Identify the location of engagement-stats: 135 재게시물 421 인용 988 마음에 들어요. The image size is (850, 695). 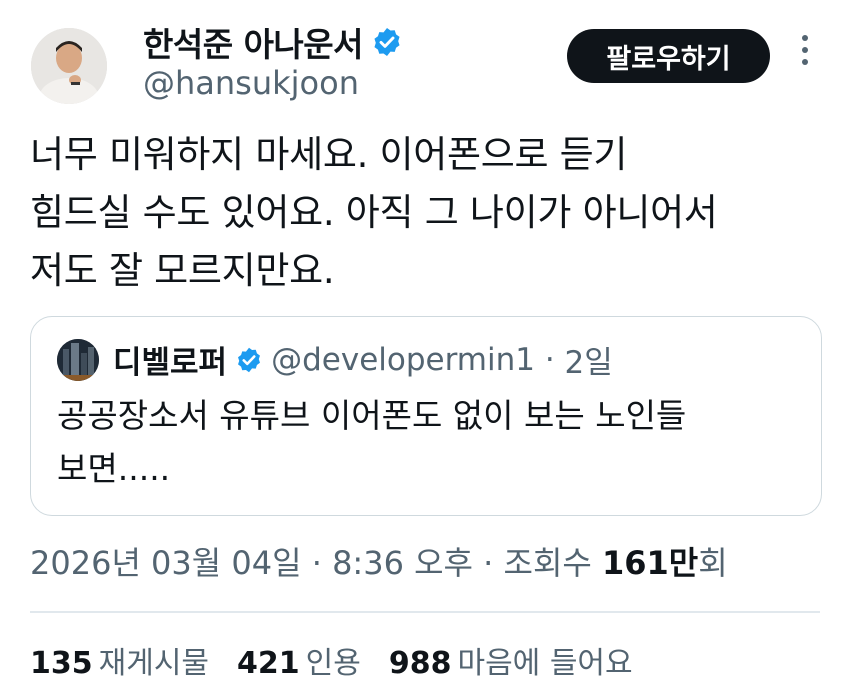
(345, 660).